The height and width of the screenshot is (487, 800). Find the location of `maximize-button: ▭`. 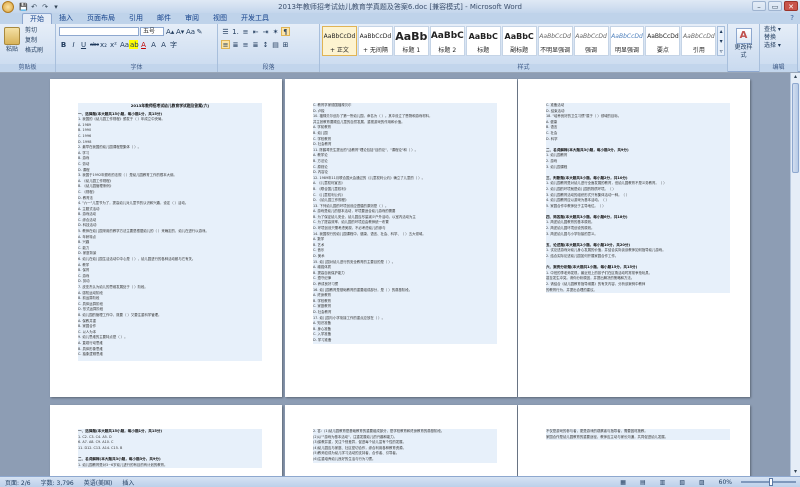

maximize-button: ▭ is located at coordinates (775, 6).